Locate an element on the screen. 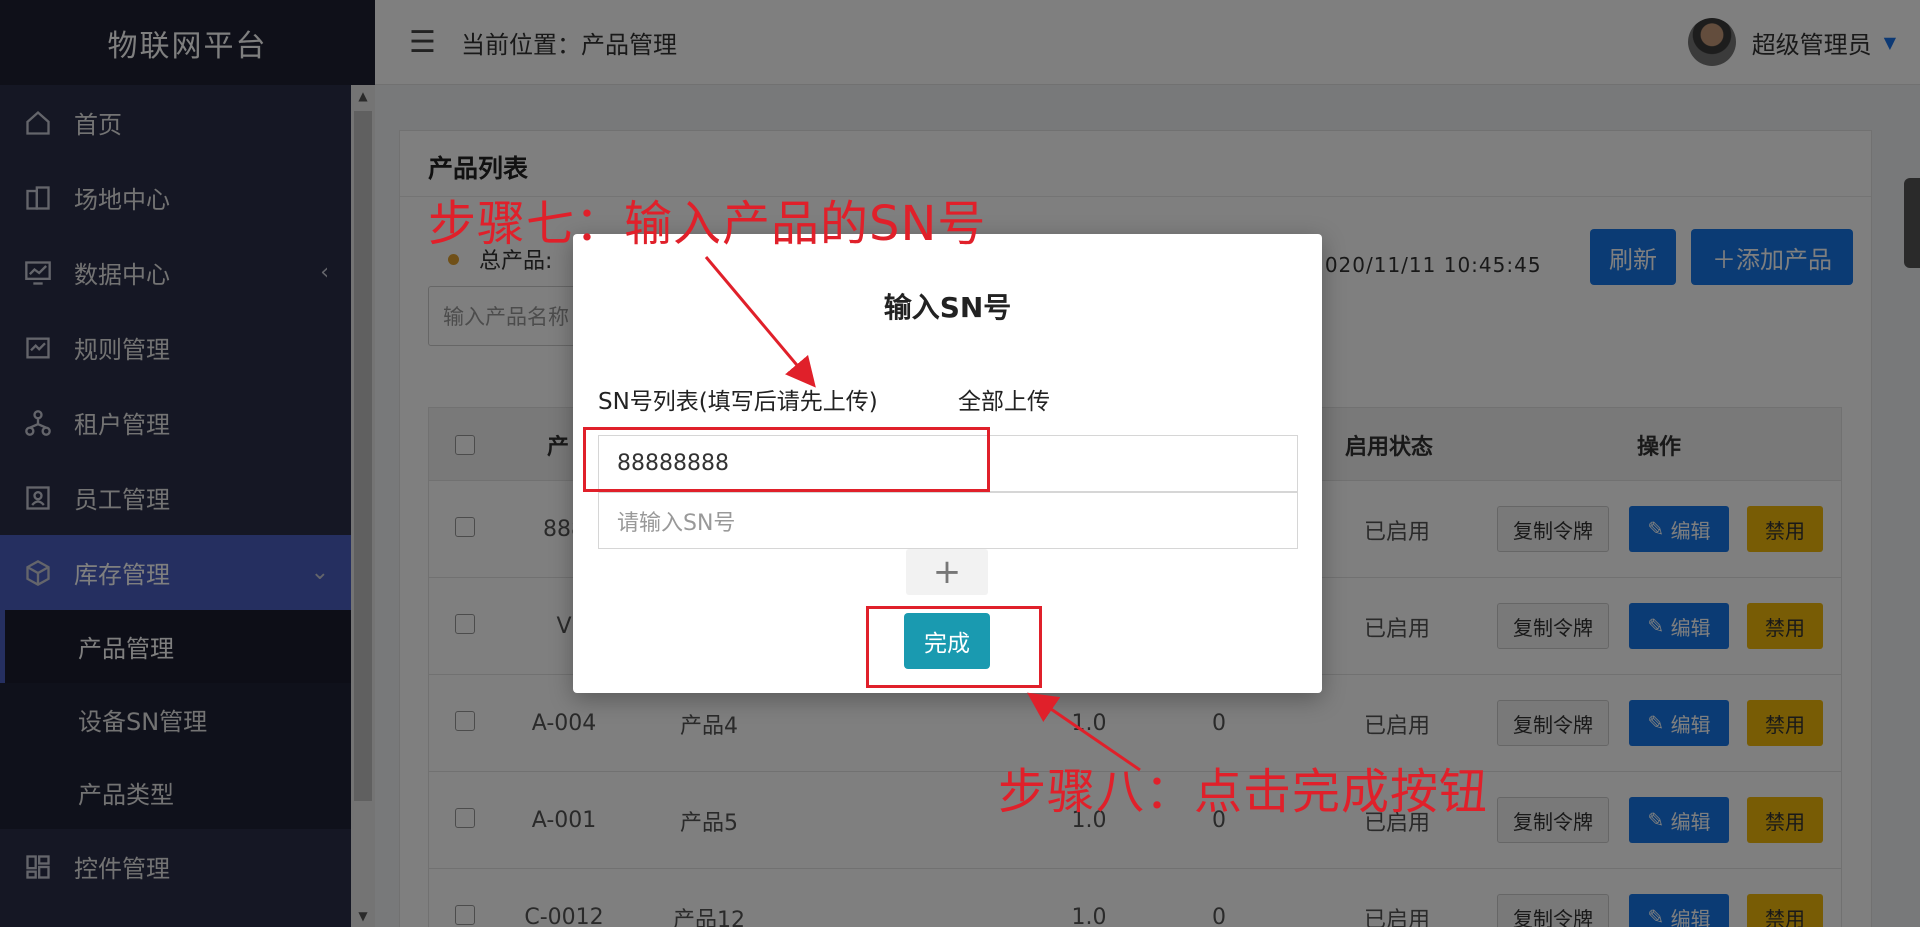 The image size is (1920, 927). annotation-step8: 步骤八：点击完成按钮 is located at coordinates (1243, 792).